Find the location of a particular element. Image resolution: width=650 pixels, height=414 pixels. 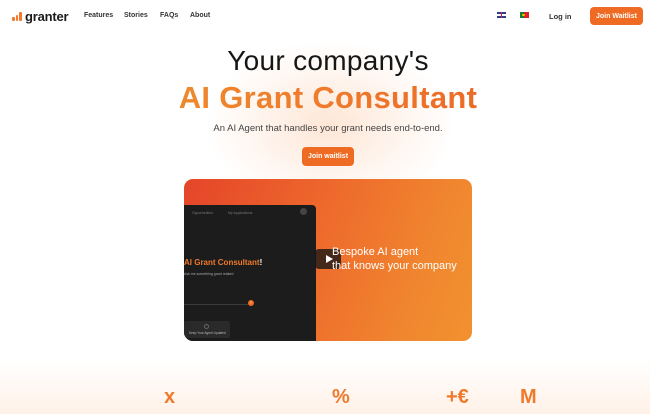

flag-uk-icon is located at coordinates (501, 15).